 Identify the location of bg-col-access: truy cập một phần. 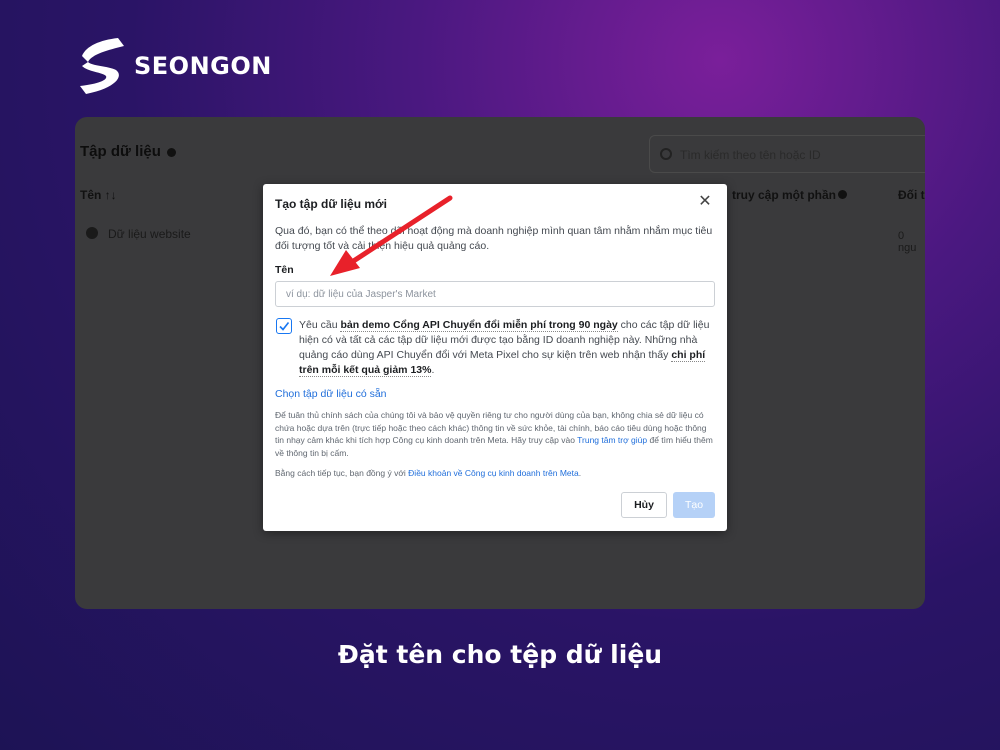
(784, 195).